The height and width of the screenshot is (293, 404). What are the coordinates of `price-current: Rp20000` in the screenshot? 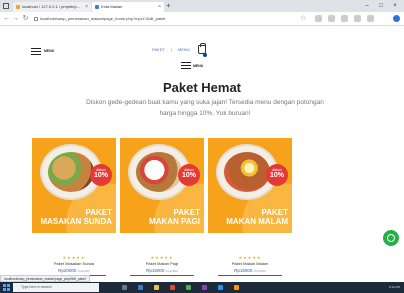 It's located at (67, 270).